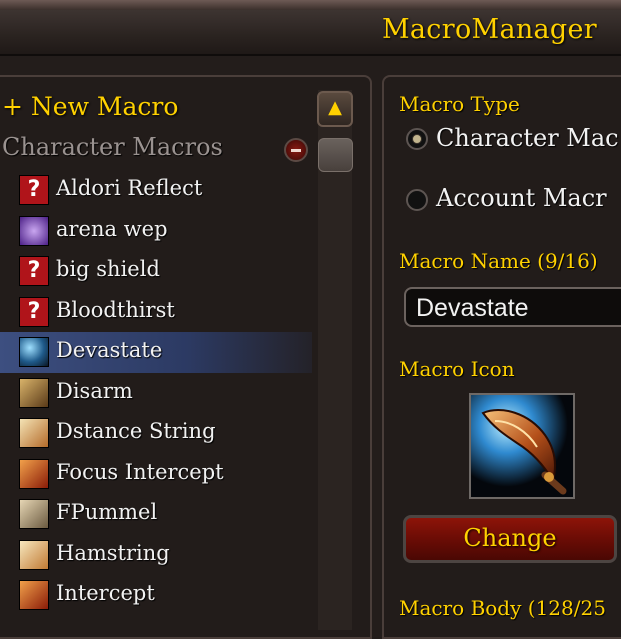 The image size is (621, 639). I want to click on macro-icon-label: Macro Icon, so click(457, 369).